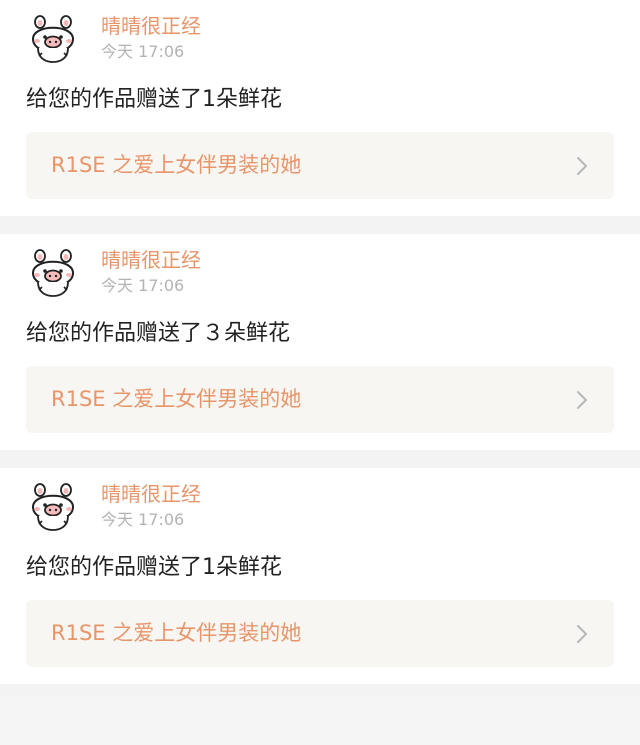 The image size is (640, 745). What do you see at coordinates (158, 333) in the screenshot?
I see `gift-message: 给您的作品赠送了３朵鲜花` at bounding box center [158, 333].